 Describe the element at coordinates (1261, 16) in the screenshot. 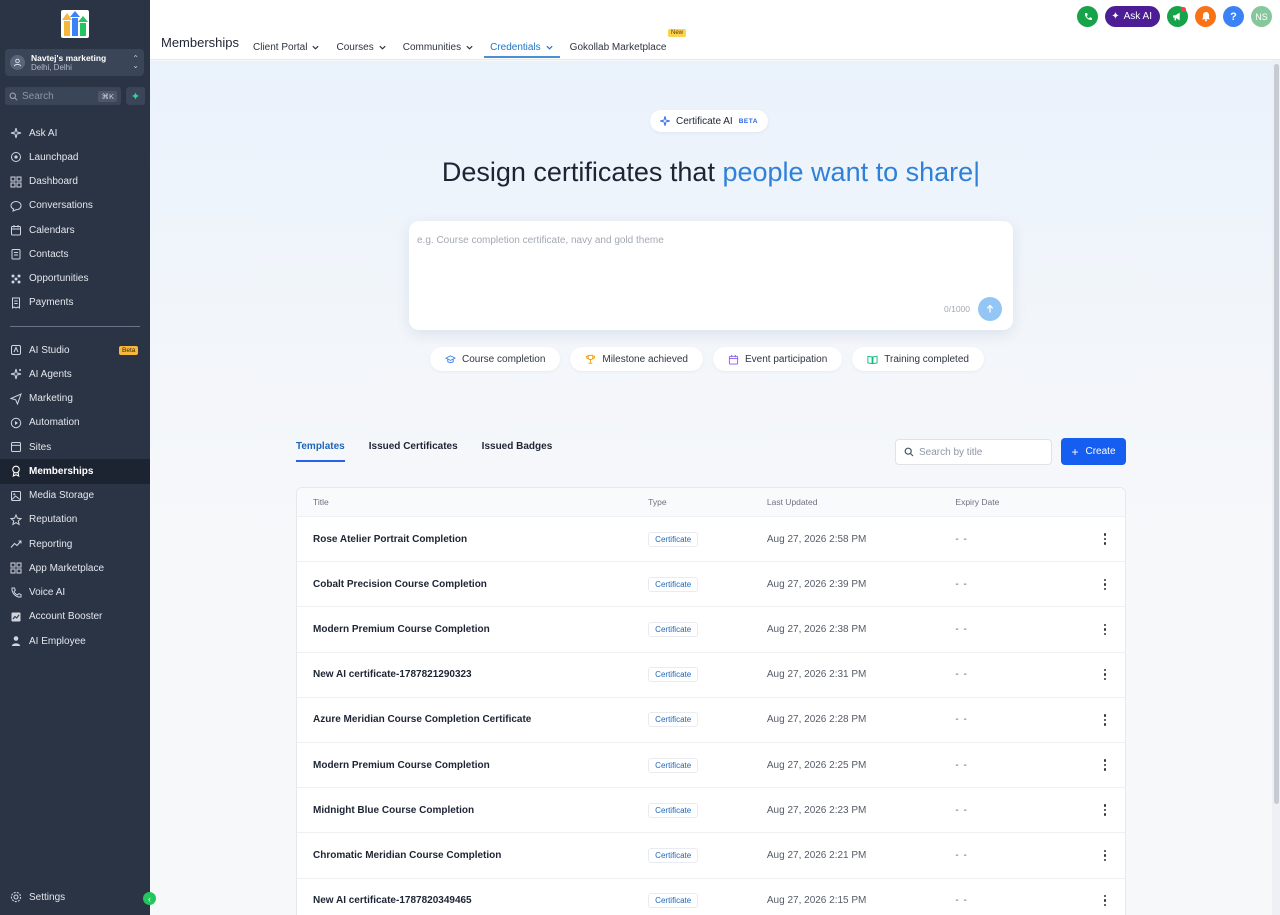

I see `user-avatar: NS` at that location.